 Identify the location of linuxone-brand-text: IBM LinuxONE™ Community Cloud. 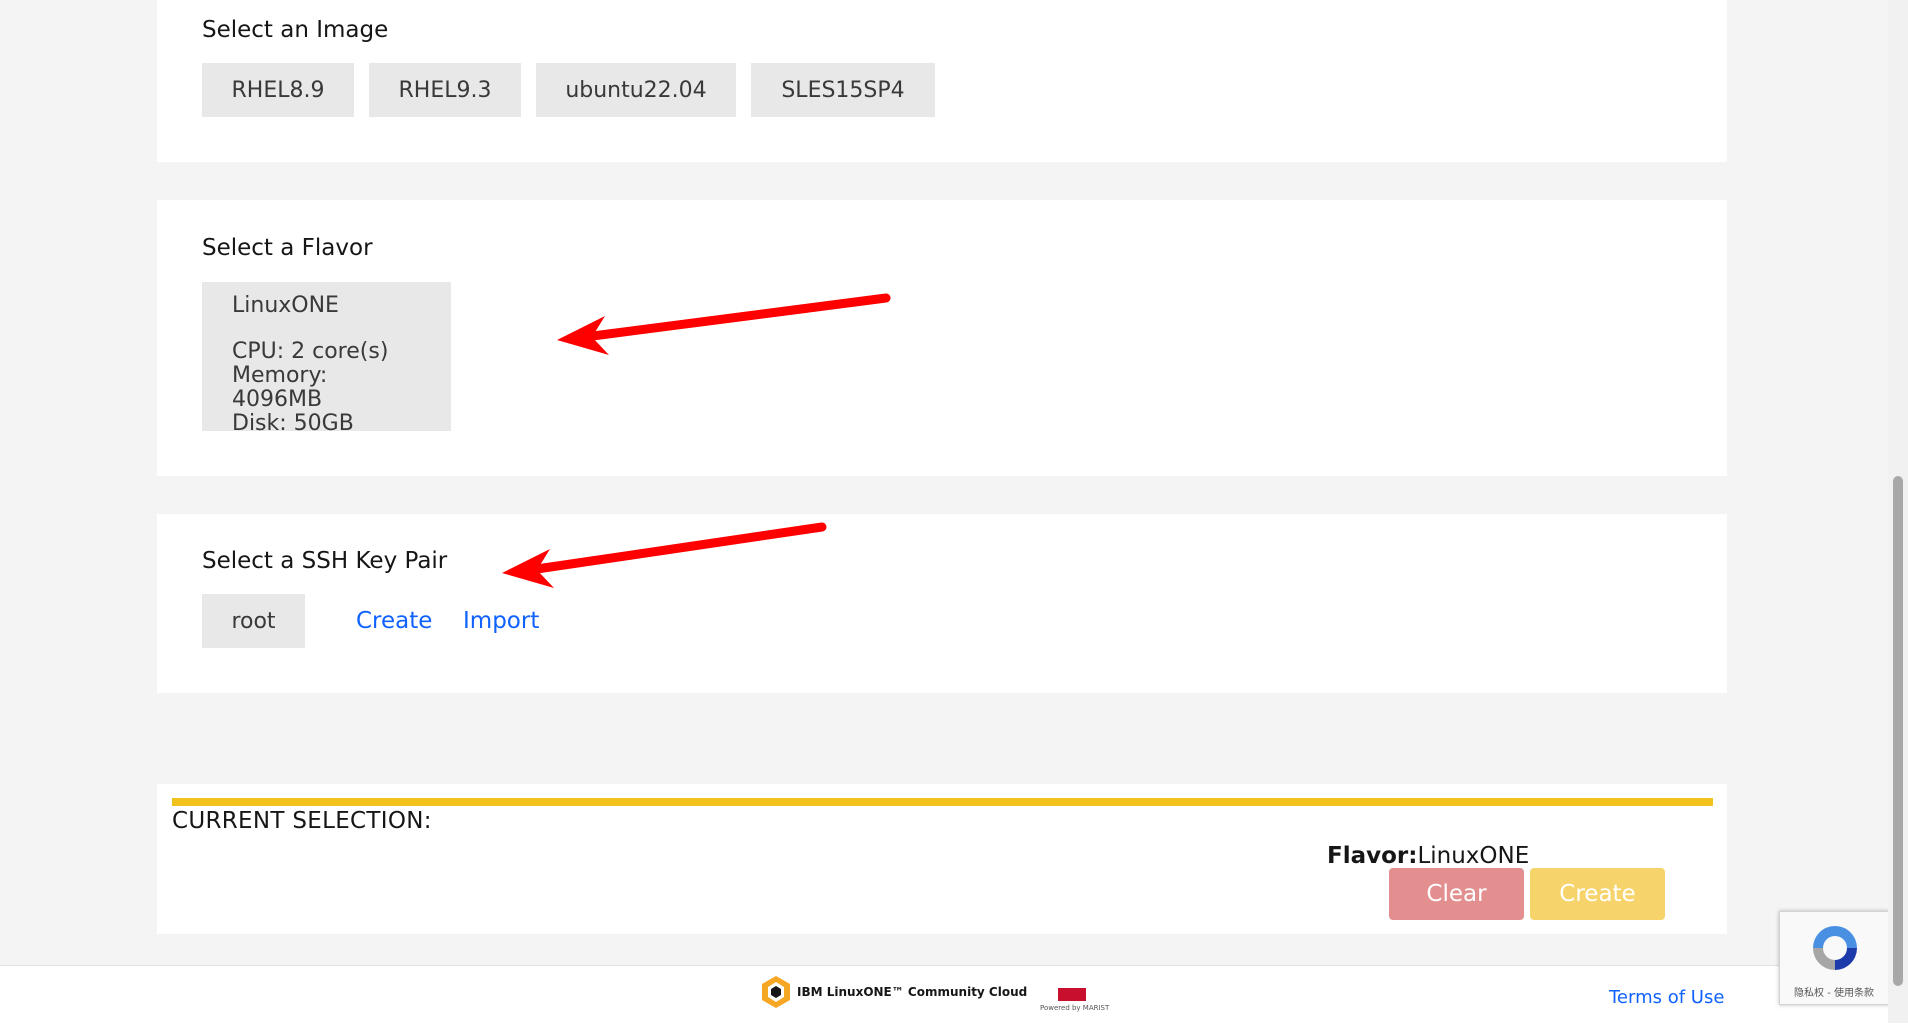
(912, 992).